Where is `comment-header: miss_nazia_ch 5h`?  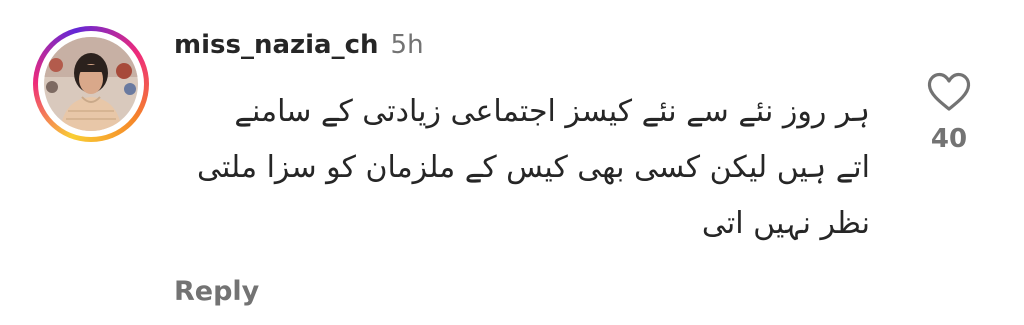 comment-header: miss_nazia_ch 5h is located at coordinates (299, 50).